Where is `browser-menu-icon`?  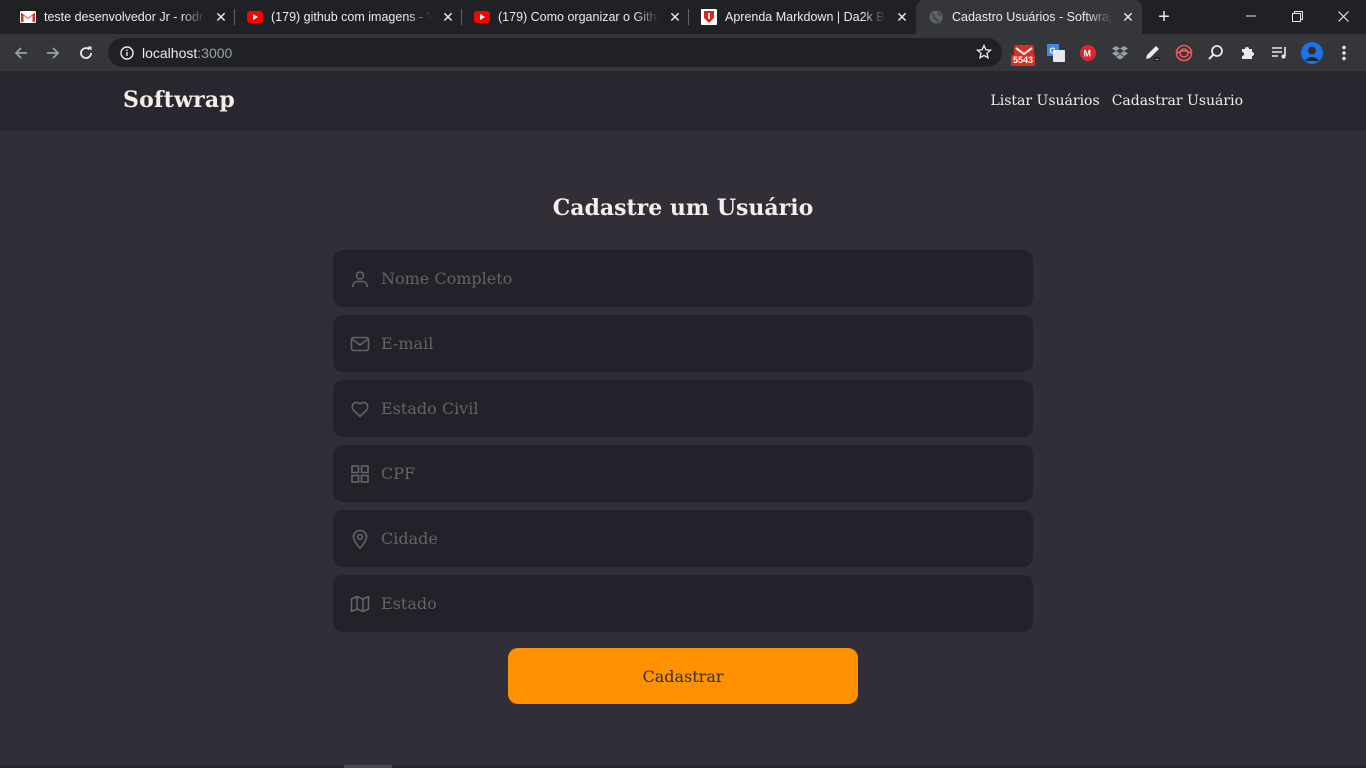 browser-menu-icon is located at coordinates (1344, 53).